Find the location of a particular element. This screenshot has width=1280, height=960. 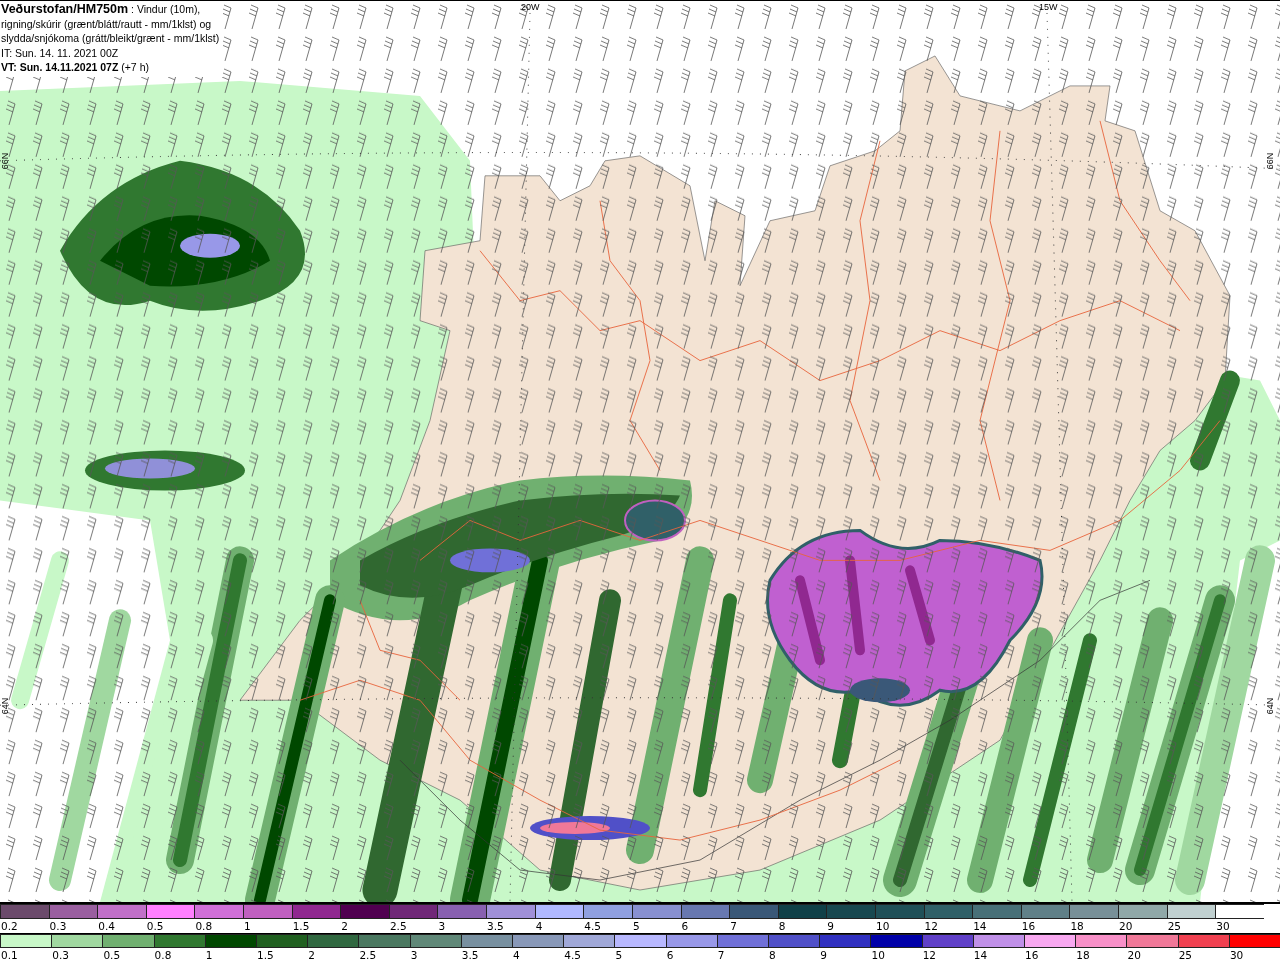

map-description-line: slydda/snjókoma (grátt/bleikt/grænt - mm/1klst) is located at coordinates (110, 38).